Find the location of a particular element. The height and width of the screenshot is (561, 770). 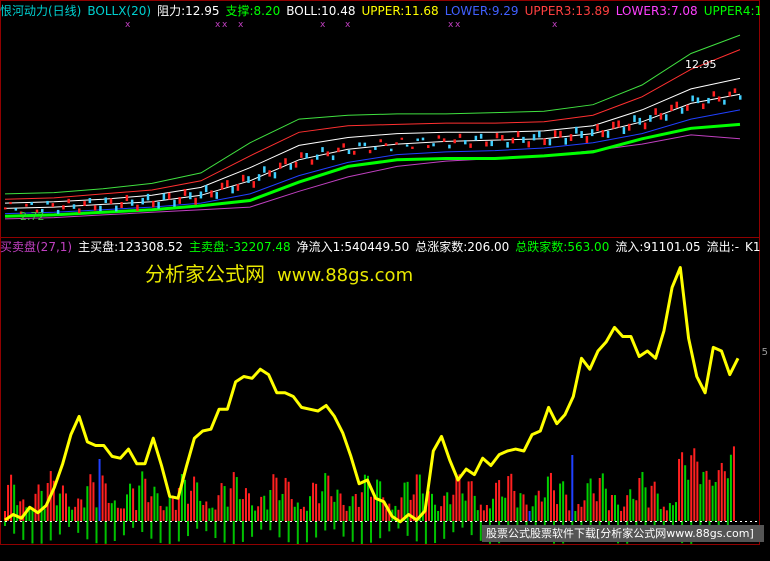

header-value-9: UPPER4:15.0 is located at coordinates (731, 11).